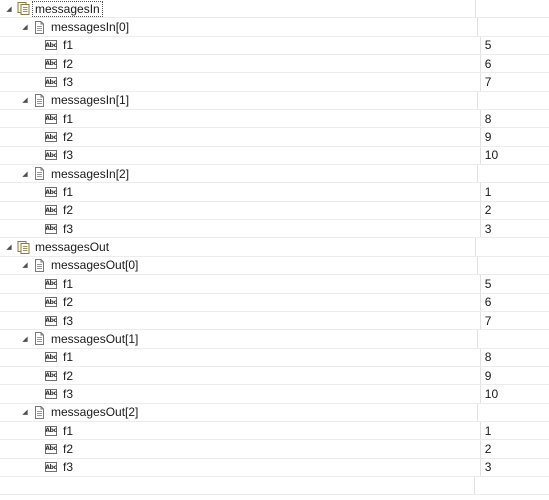 Image resolution: width=549 pixels, height=500 pixels. Describe the element at coordinates (274, 101) in the screenshot. I see `tree-row: ◢ messagesIn[1]` at that location.